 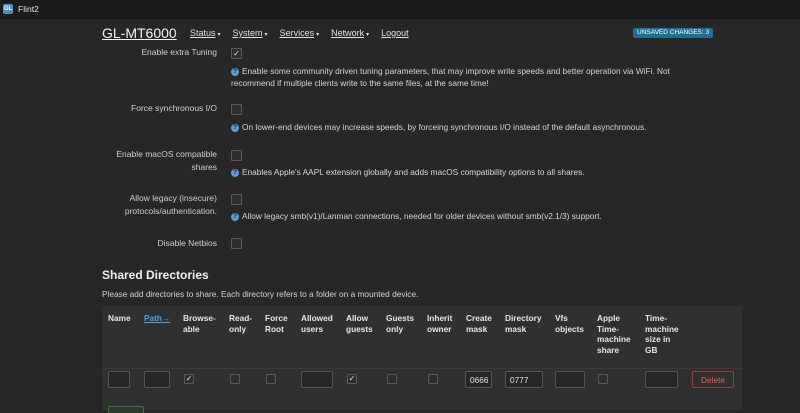 I want to click on menu-system: System ▾, so click(x=250, y=33).